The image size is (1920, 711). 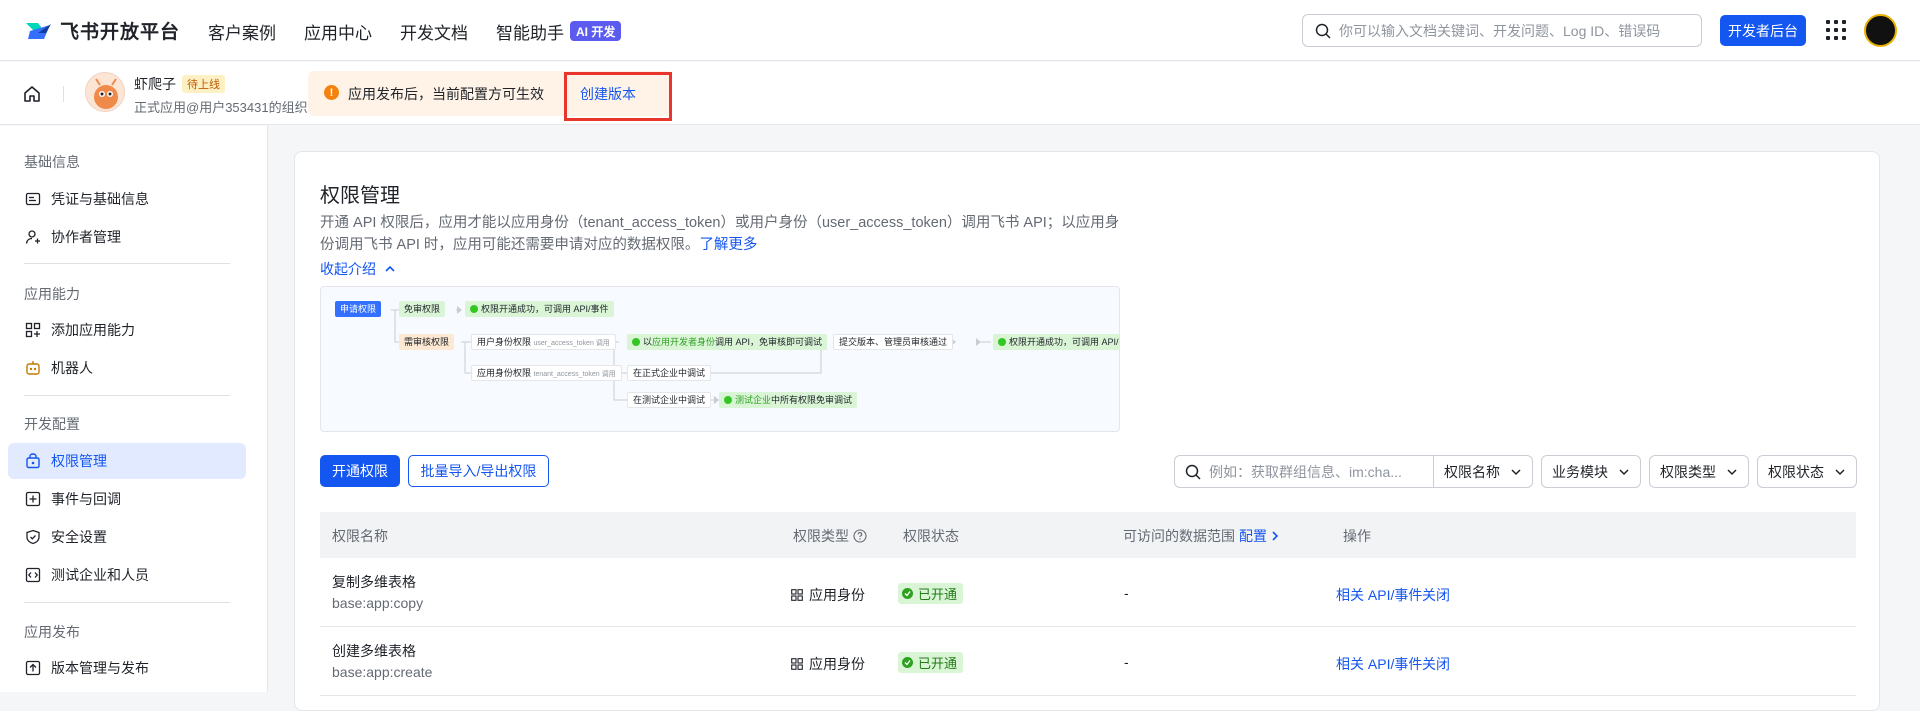 I want to click on flow-dev-b: 应用开发者身份, so click(x=684, y=342).